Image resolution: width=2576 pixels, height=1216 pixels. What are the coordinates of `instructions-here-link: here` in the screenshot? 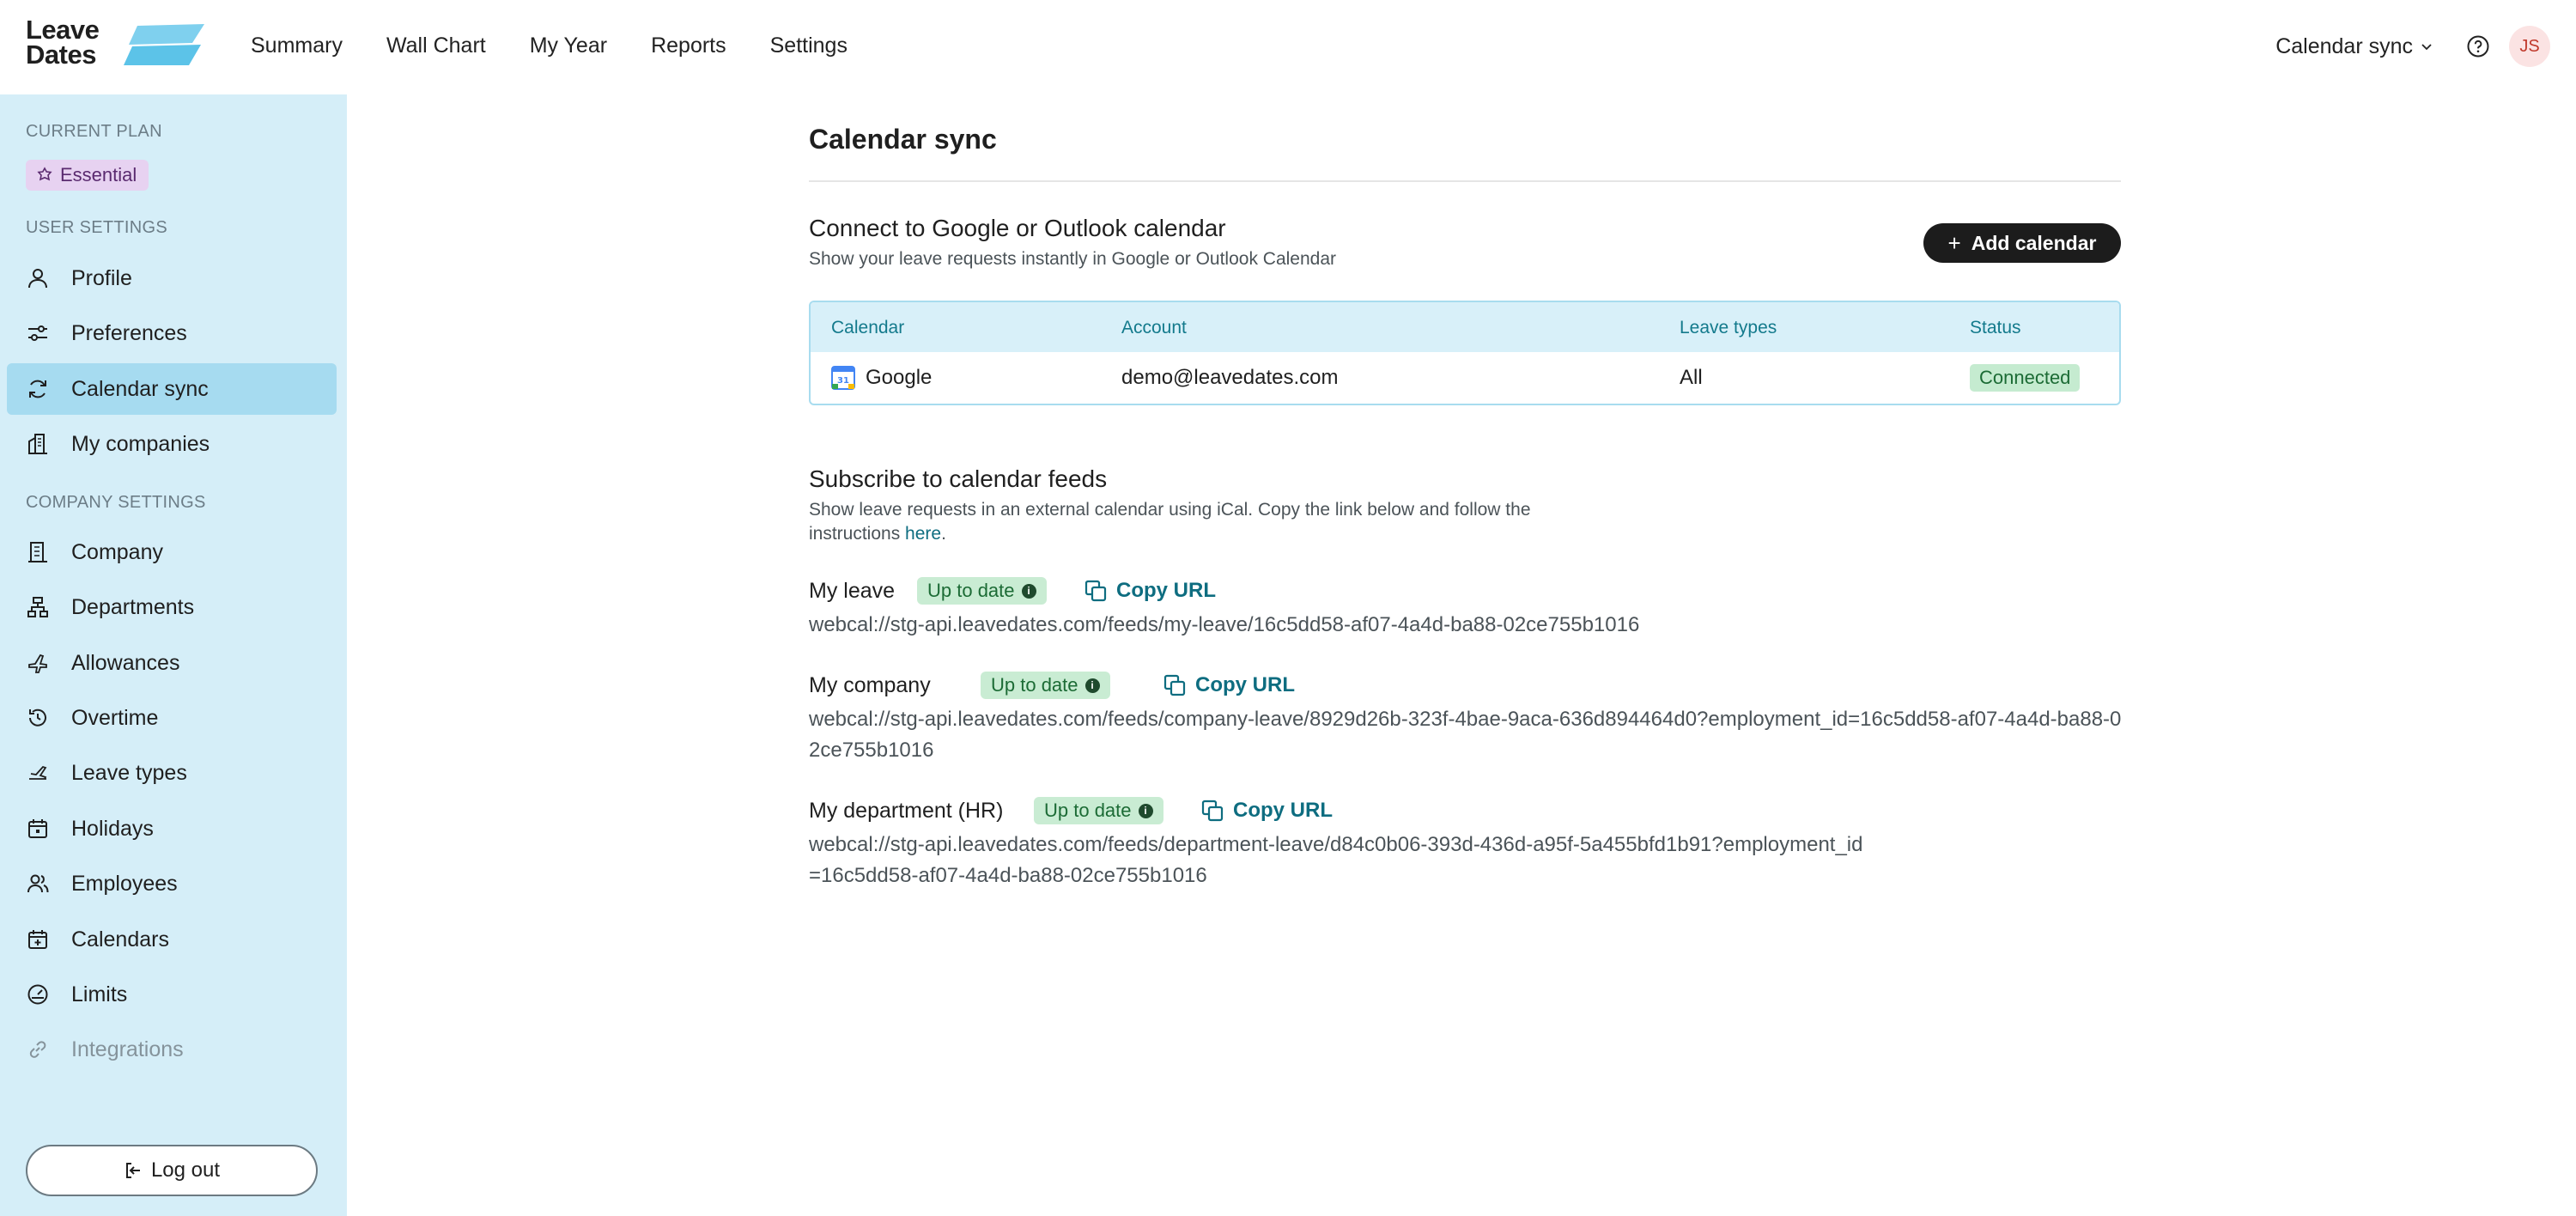 It's located at (923, 534).